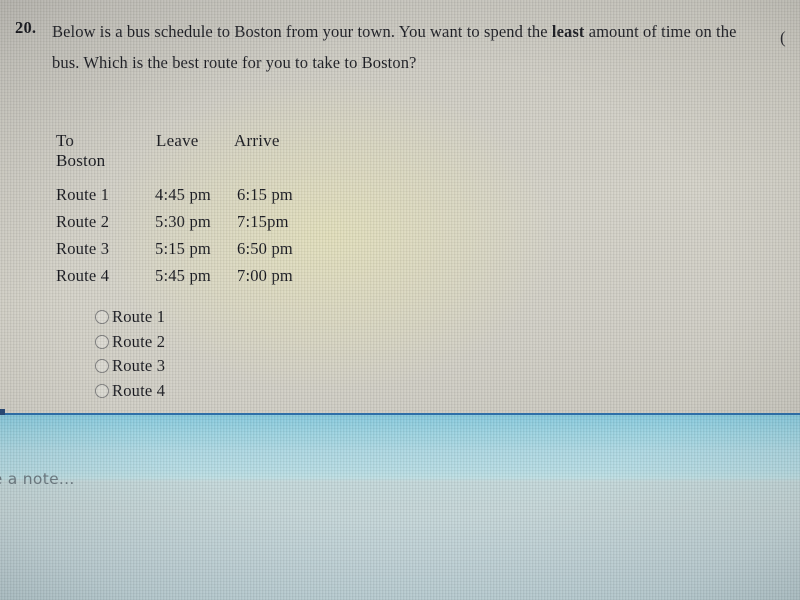 This screenshot has height=600, width=800. I want to click on cell-leave: 5:30 pm, so click(183, 221).